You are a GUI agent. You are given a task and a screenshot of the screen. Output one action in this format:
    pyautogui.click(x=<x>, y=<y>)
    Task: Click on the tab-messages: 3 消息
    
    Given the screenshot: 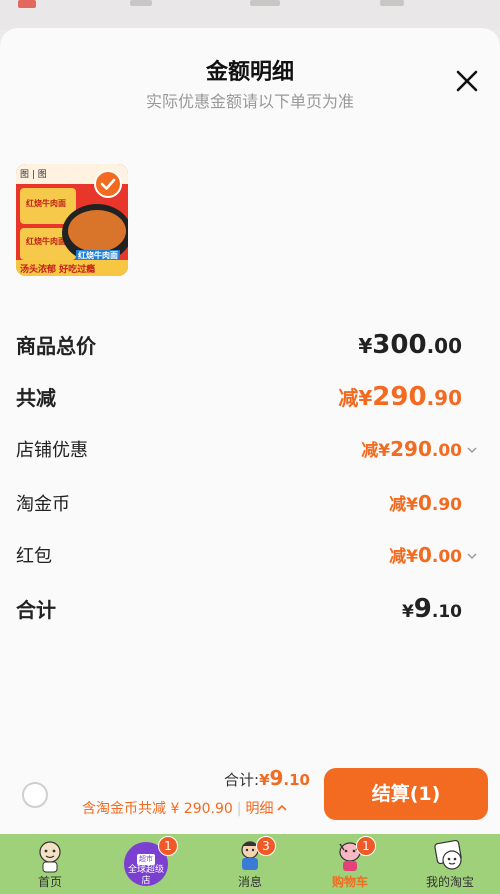 What is the action you would take?
    pyautogui.click(x=250, y=864)
    